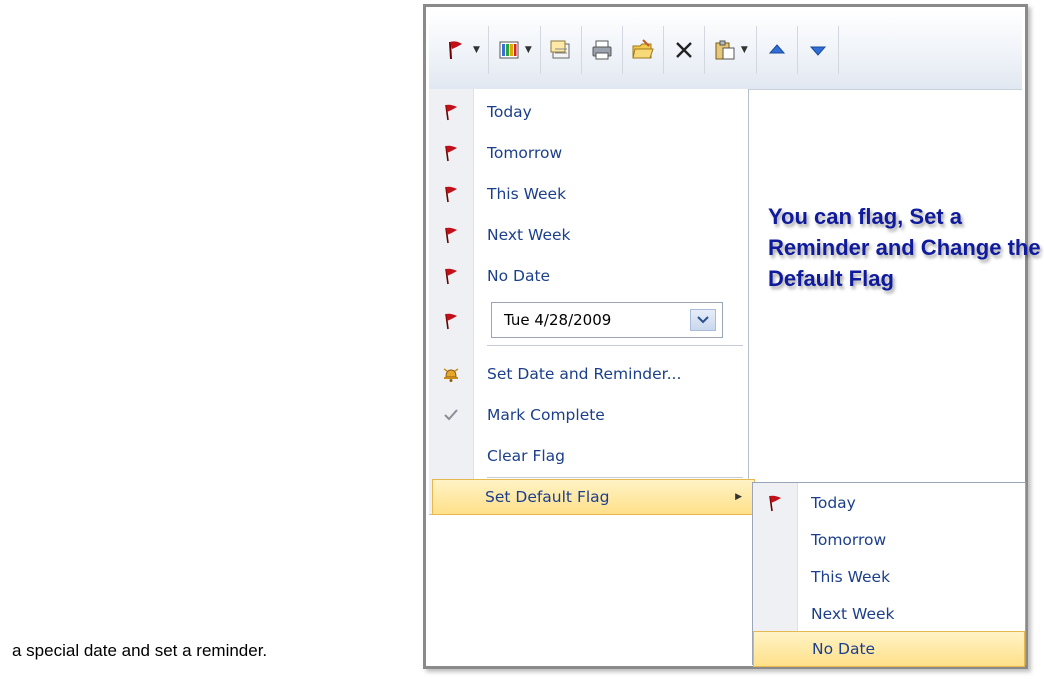 This screenshot has width=1044, height=679. Describe the element at coordinates (738, 497) in the screenshot. I see `chevron-right-icon: ▶` at that location.